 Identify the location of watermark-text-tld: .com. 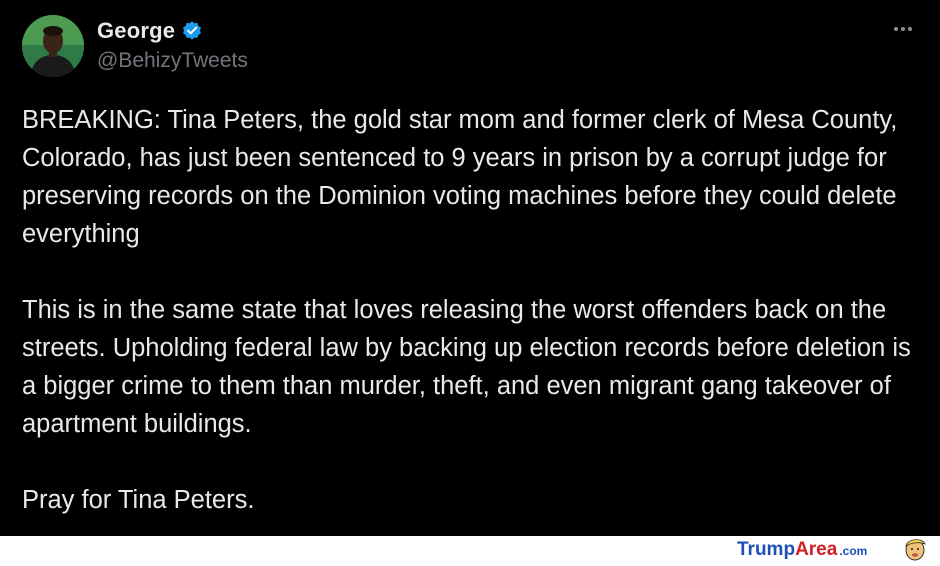
(853, 551).